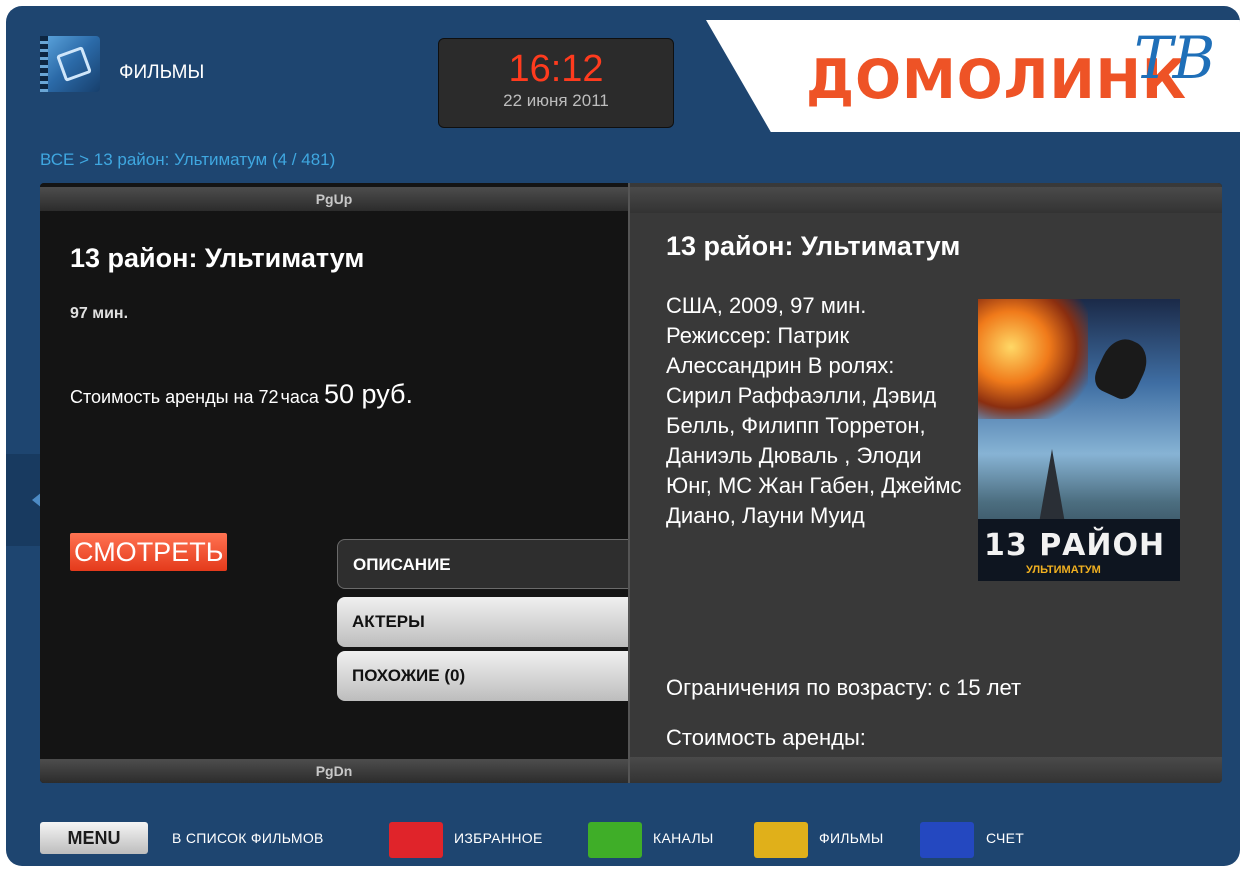  Describe the element at coordinates (162, 72) in the screenshot. I see `section-title: ФИЛЬМЫ` at that location.